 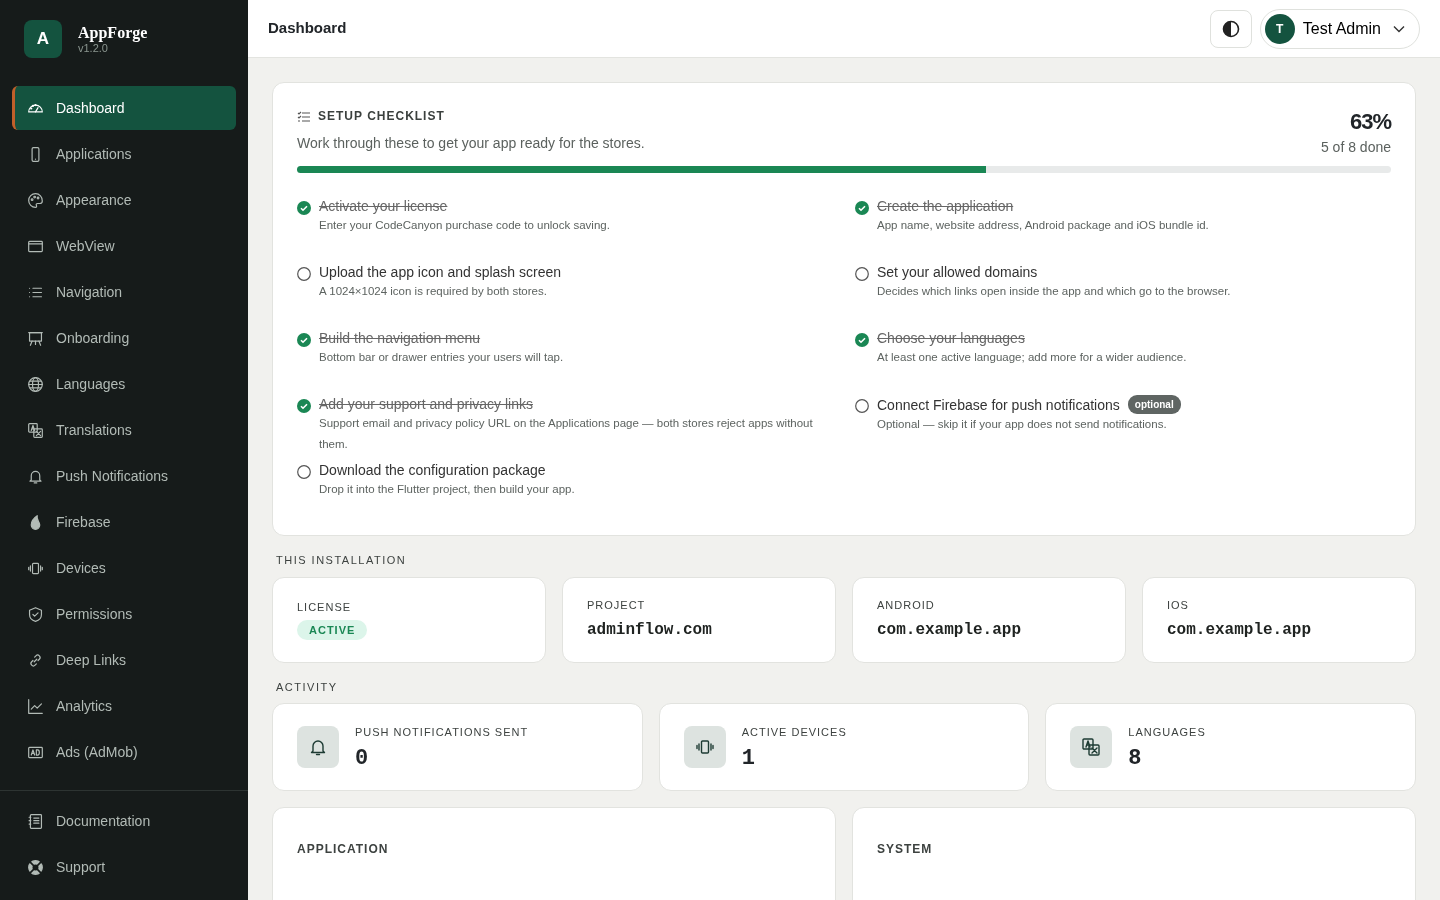 I want to click on sidebar-item: WebView, so click(x=124, y=246).